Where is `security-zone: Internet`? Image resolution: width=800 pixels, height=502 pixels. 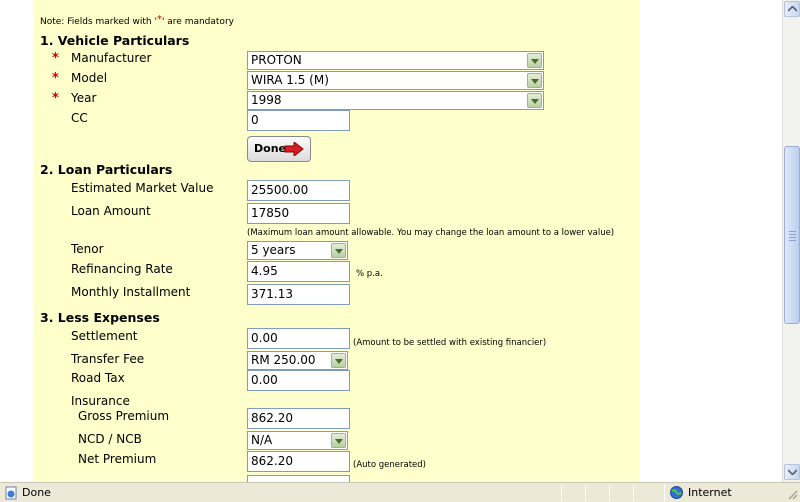
security-zone: Internet is located at coordinates (710, 492).